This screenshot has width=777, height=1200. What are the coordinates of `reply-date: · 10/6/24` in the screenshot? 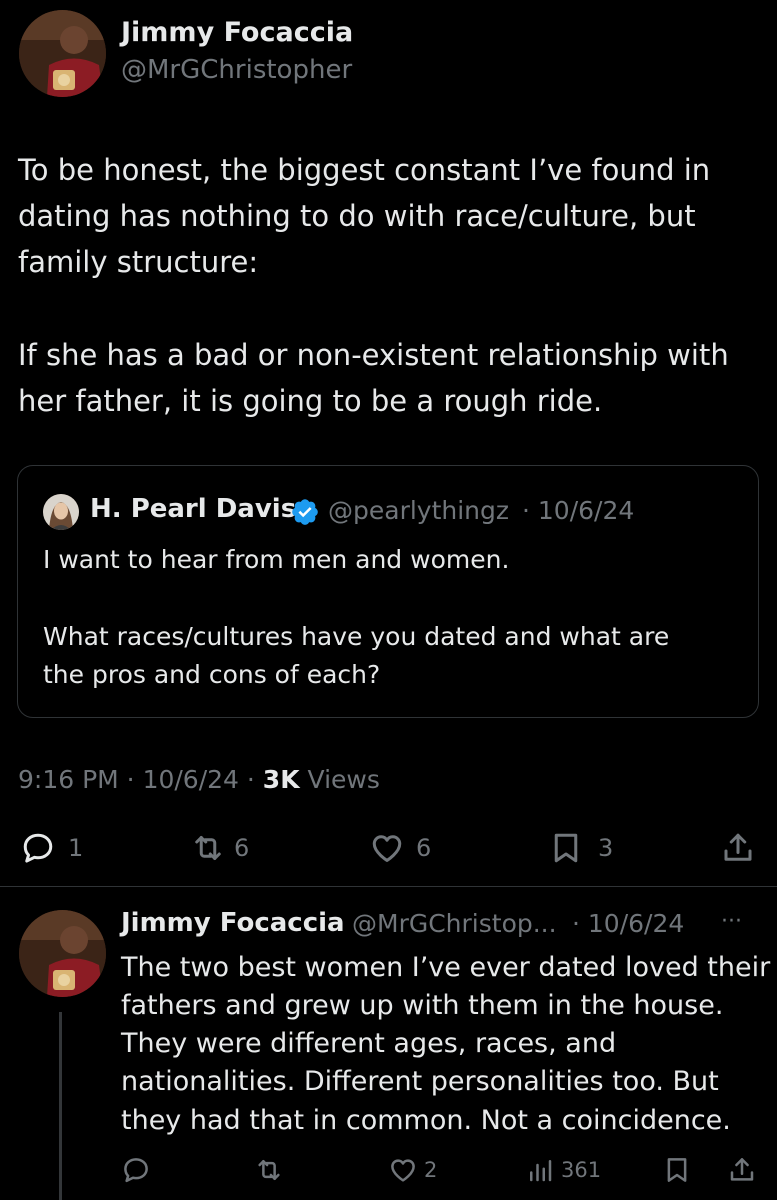 It's located at (628, 923).